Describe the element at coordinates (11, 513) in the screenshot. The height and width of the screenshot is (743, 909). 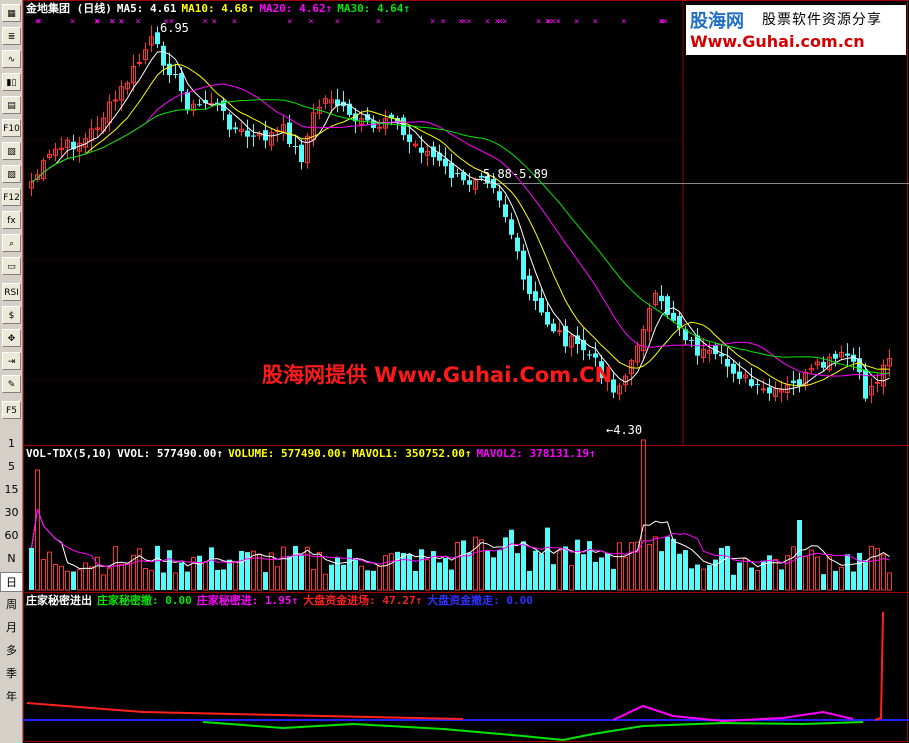
I see `period-30: 30` at that location.